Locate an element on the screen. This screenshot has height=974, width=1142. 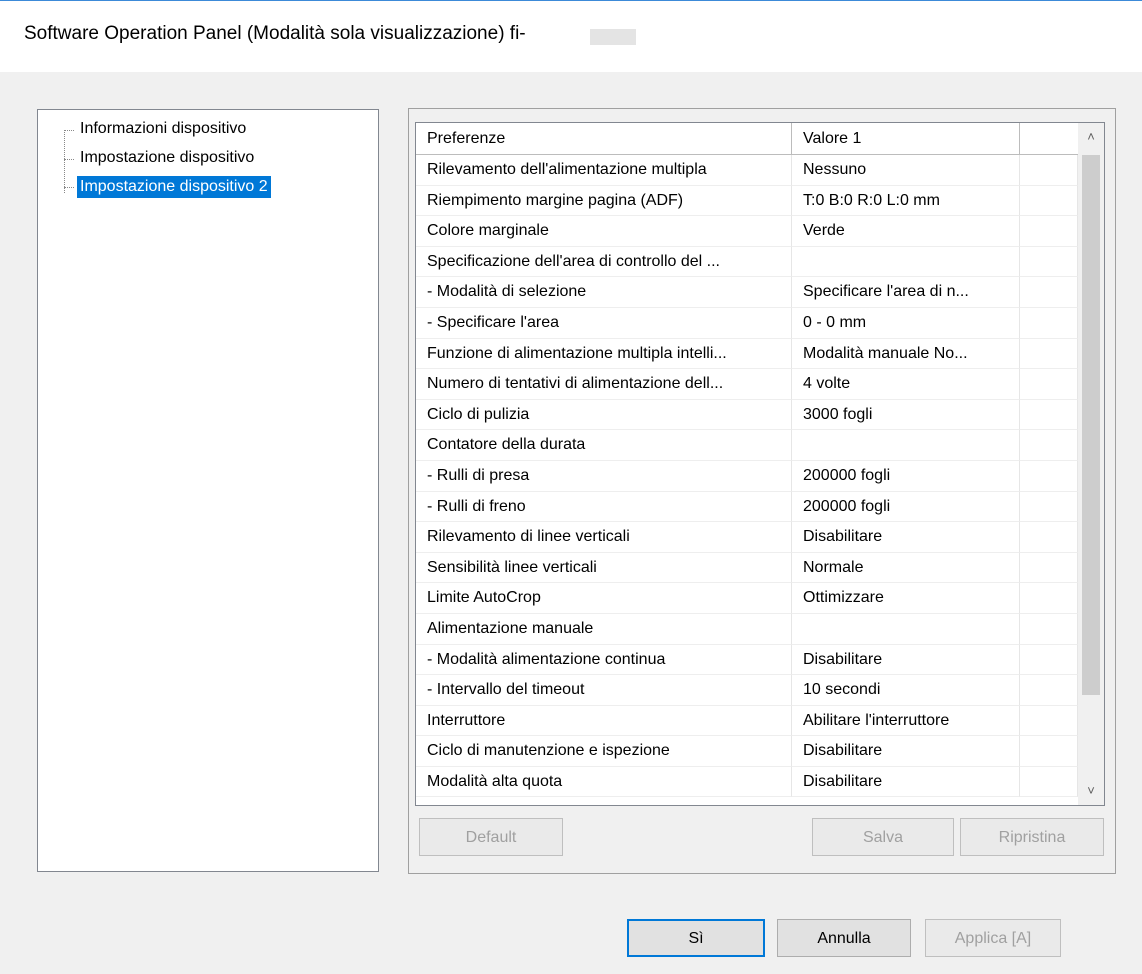
ok-button: Sì is located at coordinates (696, 938).